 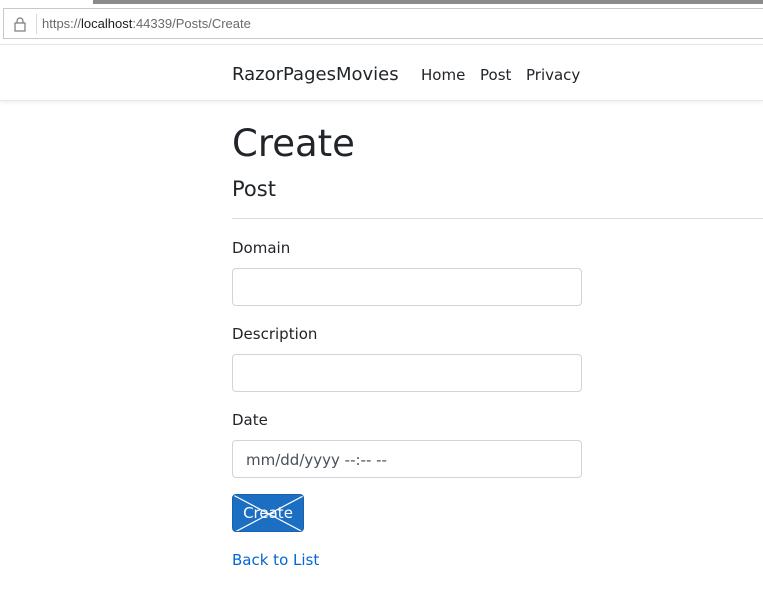 What do you see at coordinates (407, 373) in the screenshot?
I see `description-input` at bounding box center [407, 373].